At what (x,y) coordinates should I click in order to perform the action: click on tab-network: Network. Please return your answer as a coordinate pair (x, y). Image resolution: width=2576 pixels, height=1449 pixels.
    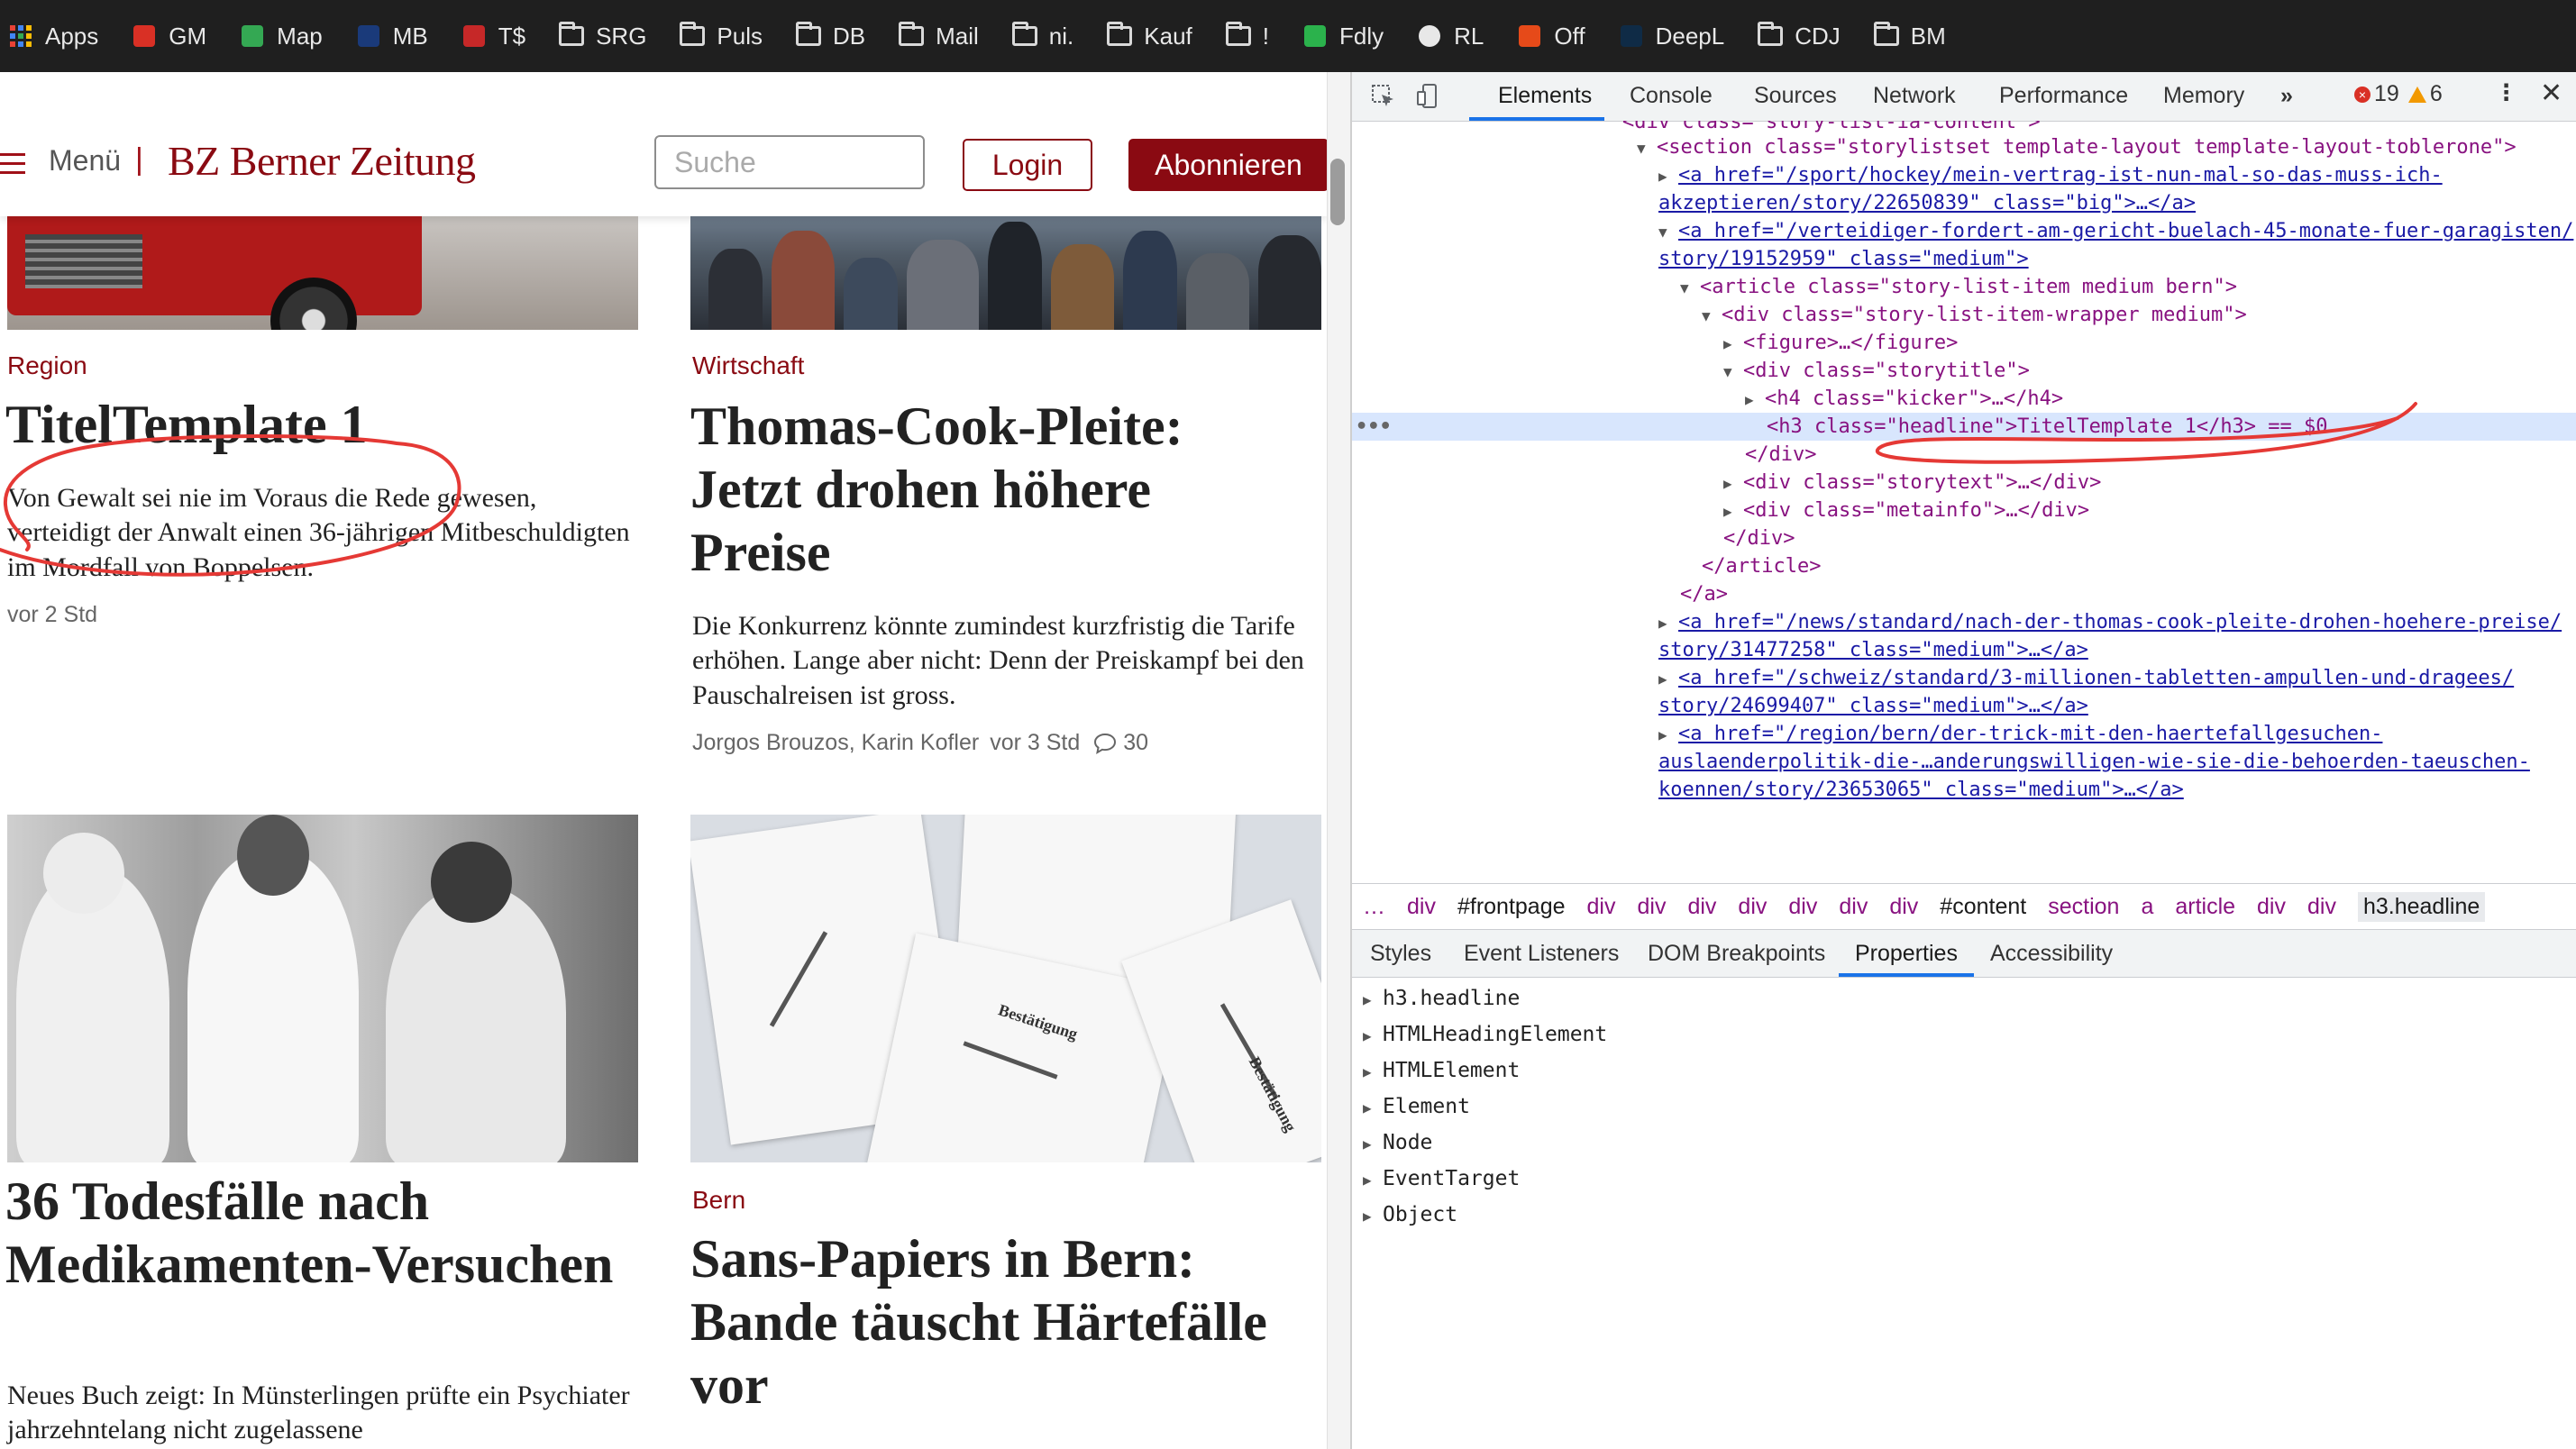
    Looking at the image, I should click on (1915, 96).